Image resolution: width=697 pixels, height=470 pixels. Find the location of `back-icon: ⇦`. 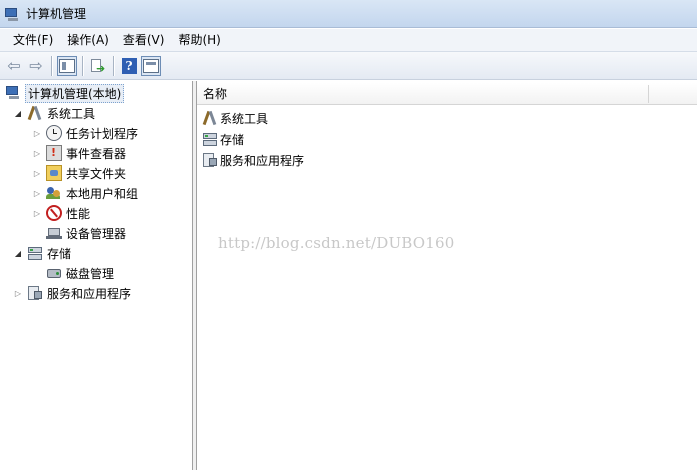

back-icon: ⇦ is located at coordinates (14, 65).